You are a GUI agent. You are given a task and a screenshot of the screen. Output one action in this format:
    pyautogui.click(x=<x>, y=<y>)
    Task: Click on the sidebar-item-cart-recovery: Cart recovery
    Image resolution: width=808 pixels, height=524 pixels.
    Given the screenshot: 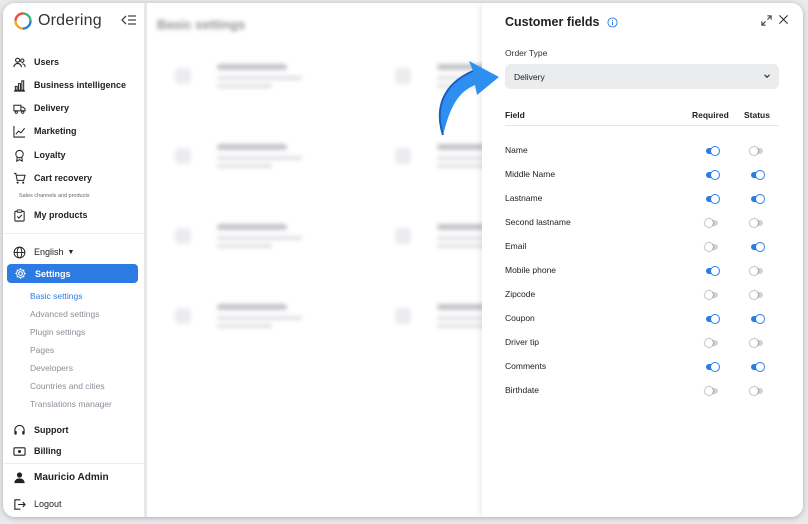 What is the action you would take?
    pyautogui.click(x=52, y=178)
    